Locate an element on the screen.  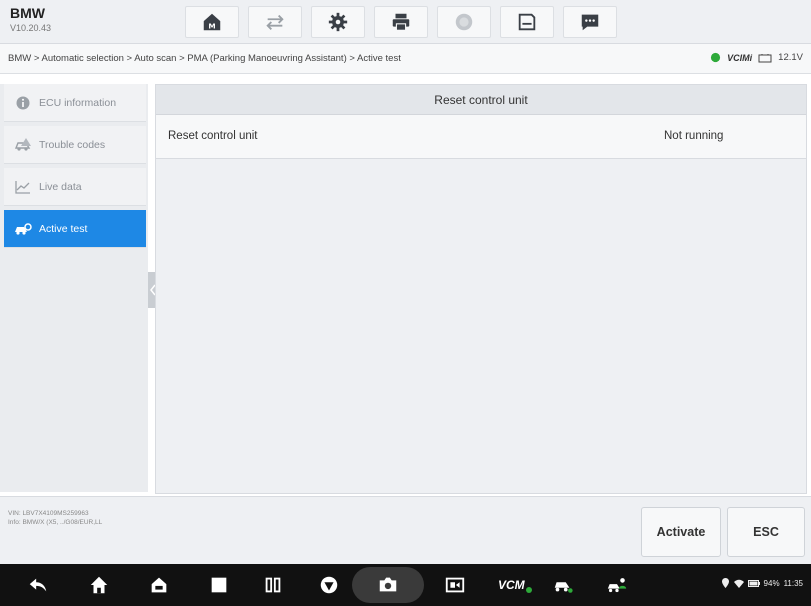
browser-icon is located at coordinates (329, 585).